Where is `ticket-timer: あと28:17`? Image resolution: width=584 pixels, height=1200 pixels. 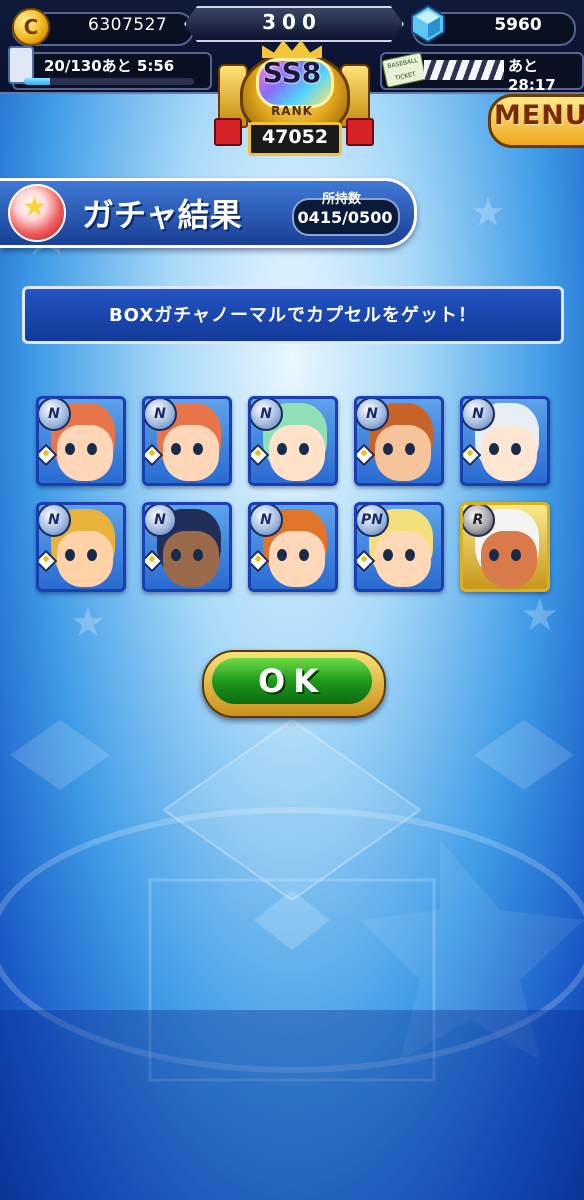
ticket-timer: あと28:17 is located at coordinates (532, 75).